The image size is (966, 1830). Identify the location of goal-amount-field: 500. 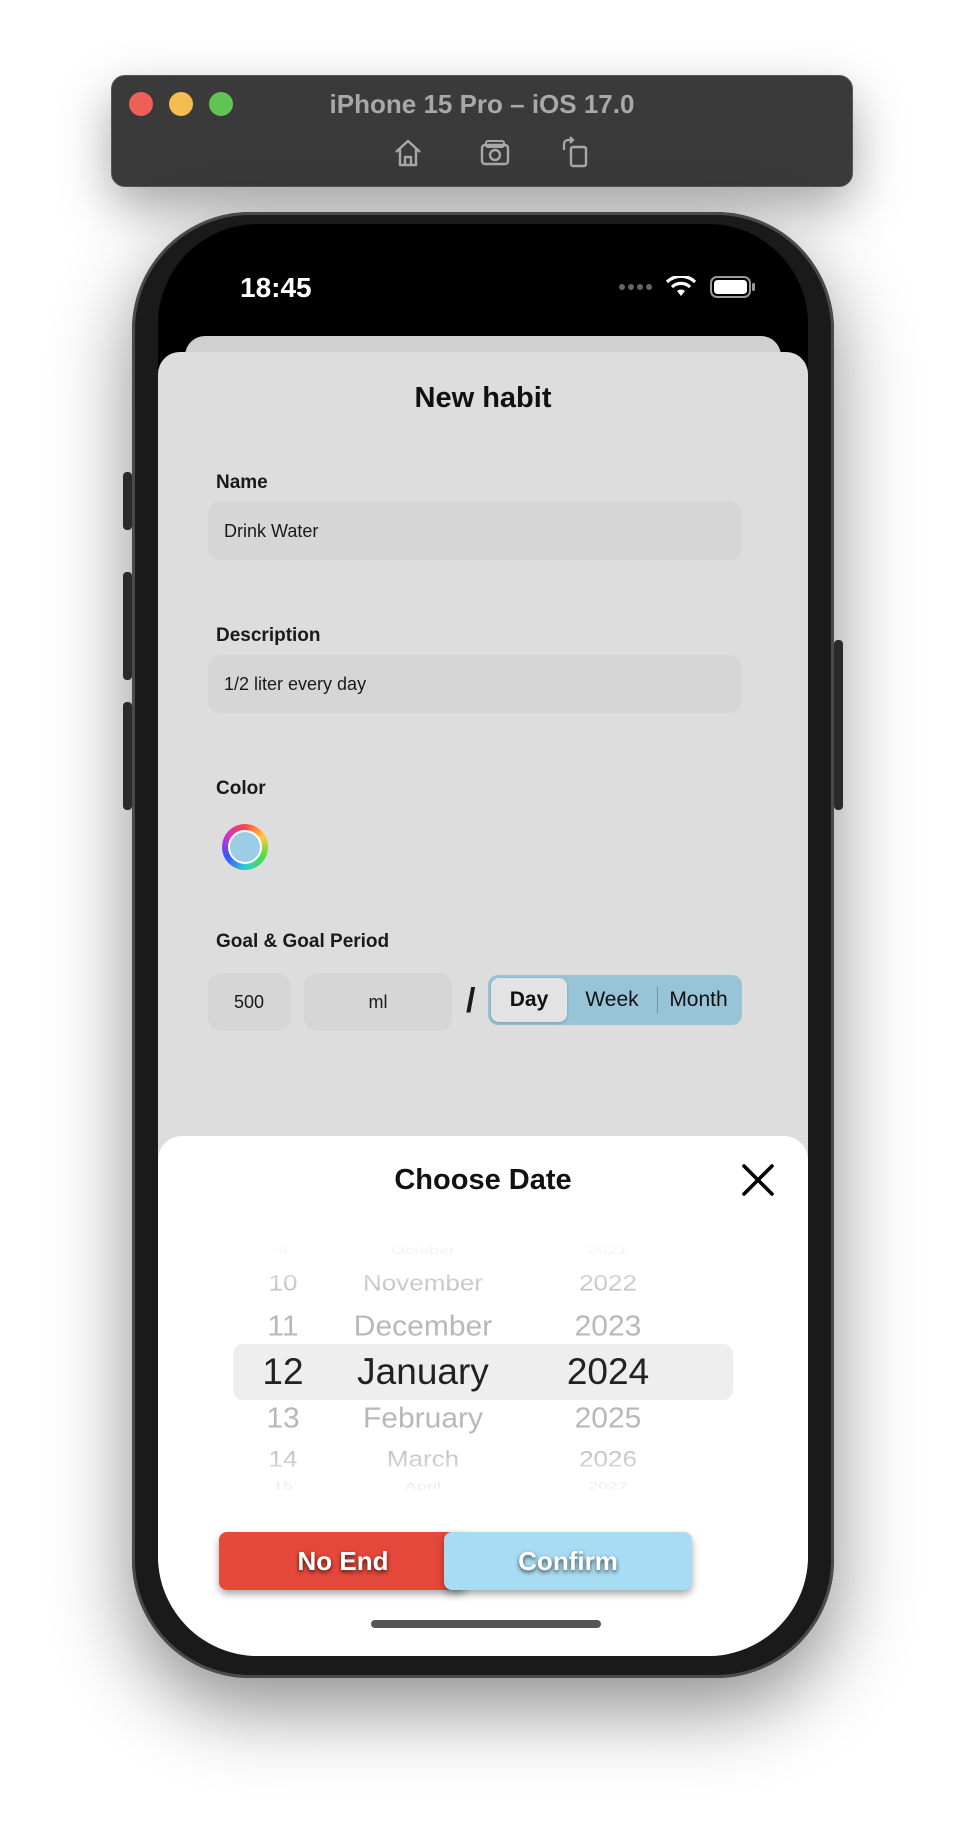
(249, 1002).